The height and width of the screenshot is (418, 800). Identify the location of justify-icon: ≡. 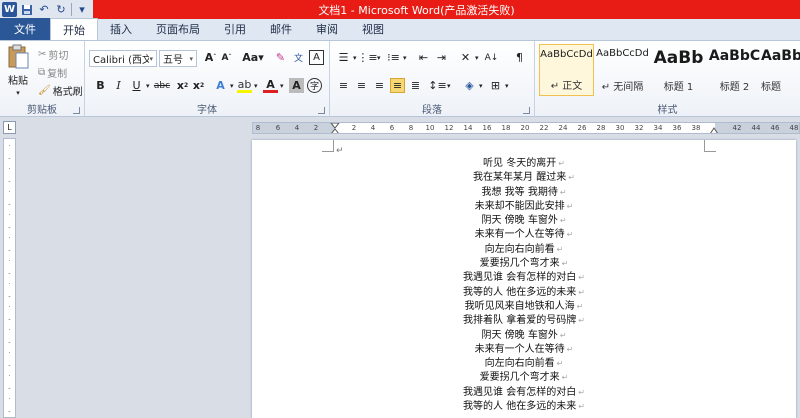
(397, 85).